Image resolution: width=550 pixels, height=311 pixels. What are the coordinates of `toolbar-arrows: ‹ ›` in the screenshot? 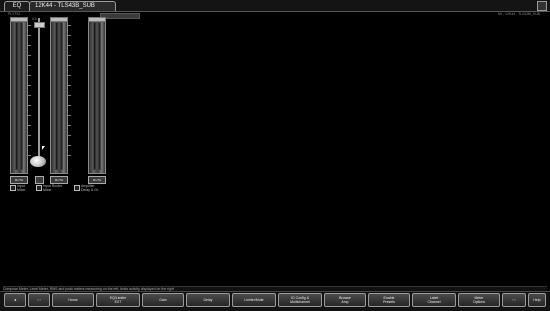 It's located at (514, 300).